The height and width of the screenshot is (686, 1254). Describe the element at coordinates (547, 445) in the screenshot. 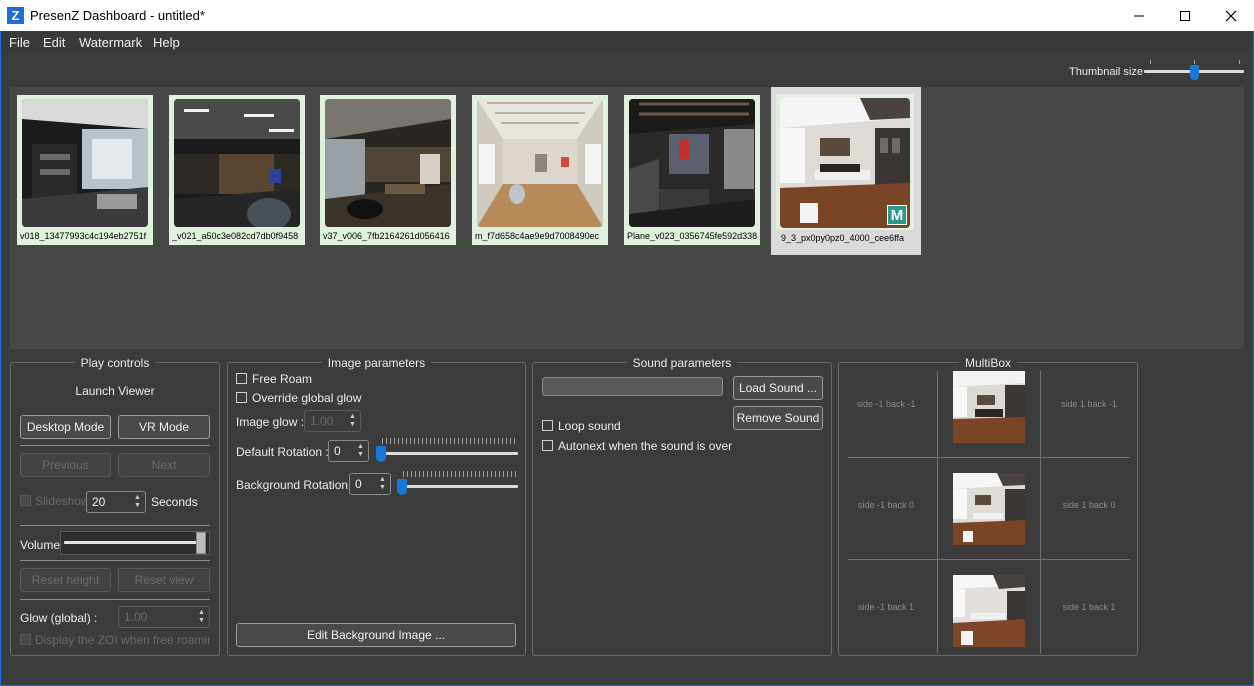

I see `autonext-checkbox` at that location.